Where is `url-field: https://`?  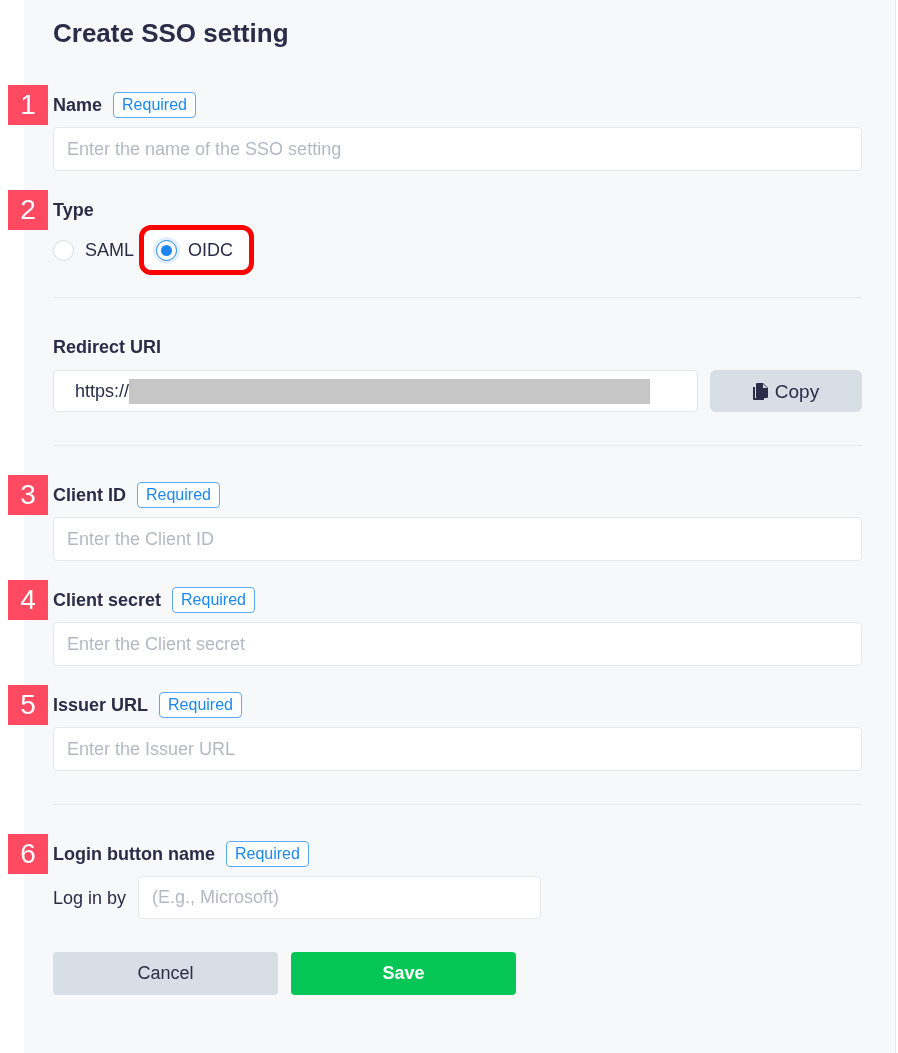 url-field: https:// is located at coordinates (375, 391).